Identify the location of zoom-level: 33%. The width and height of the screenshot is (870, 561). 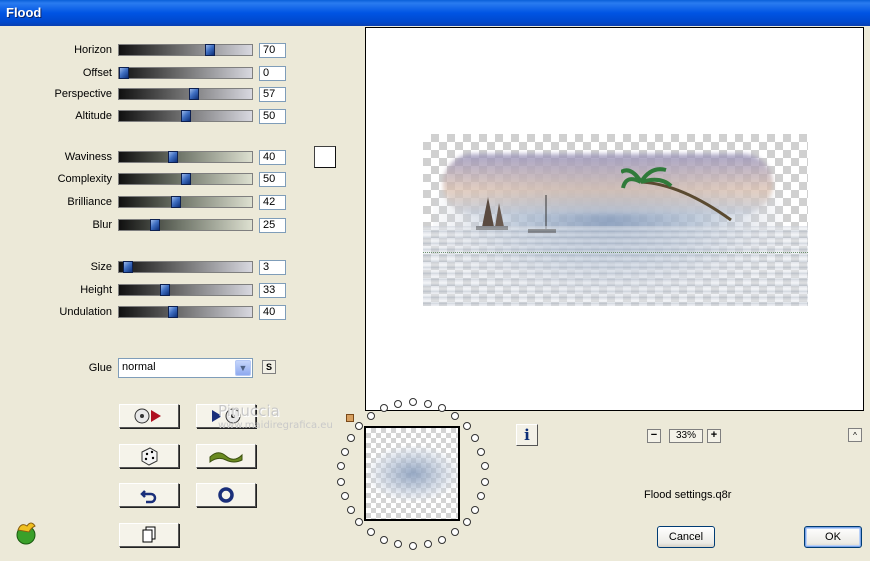
(686, 436).